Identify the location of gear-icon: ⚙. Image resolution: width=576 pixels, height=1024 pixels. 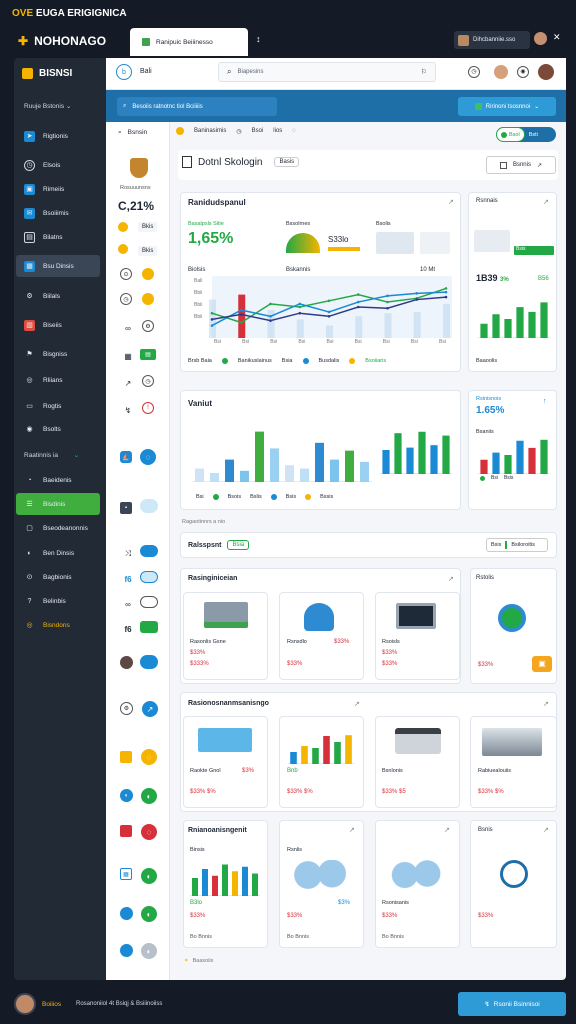
(148, 326).